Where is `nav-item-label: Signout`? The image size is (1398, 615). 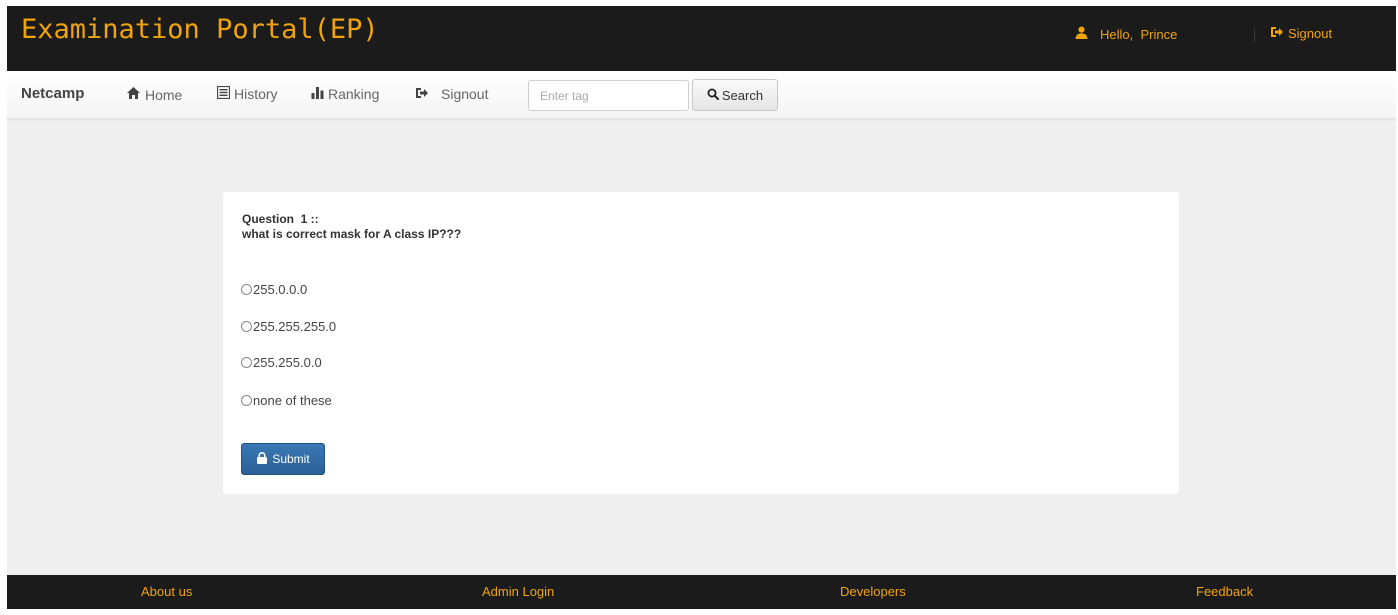 nav-item-label: Signout is located at coordinates (465, 94).